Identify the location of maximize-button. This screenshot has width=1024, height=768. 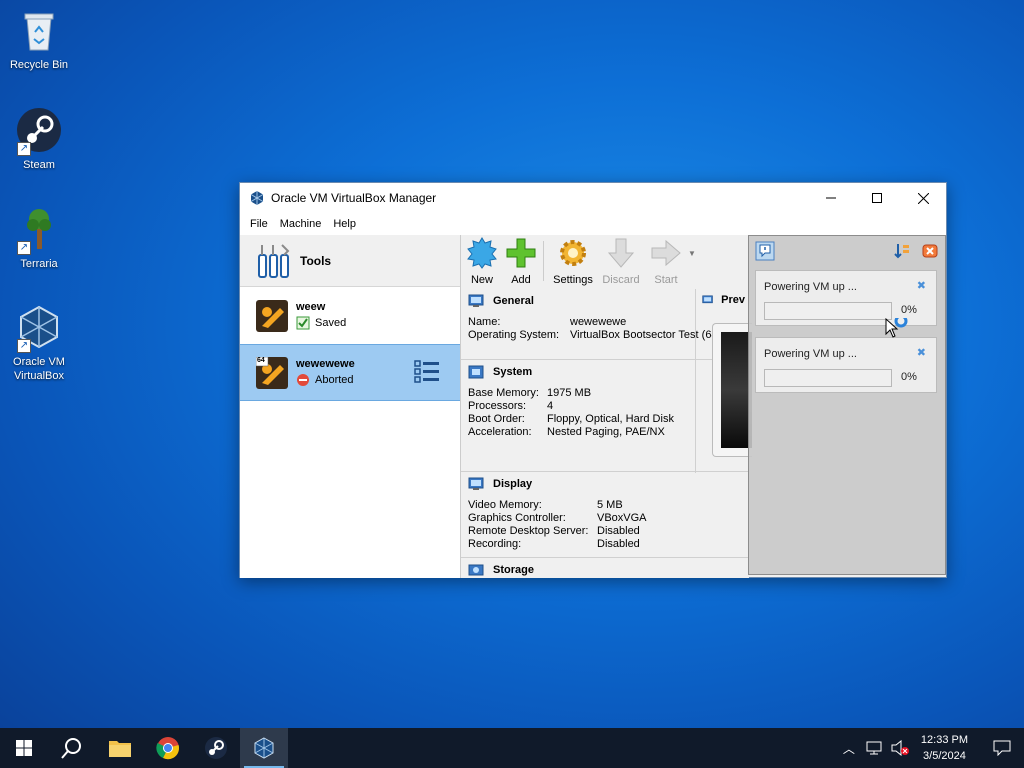
(877, 198).